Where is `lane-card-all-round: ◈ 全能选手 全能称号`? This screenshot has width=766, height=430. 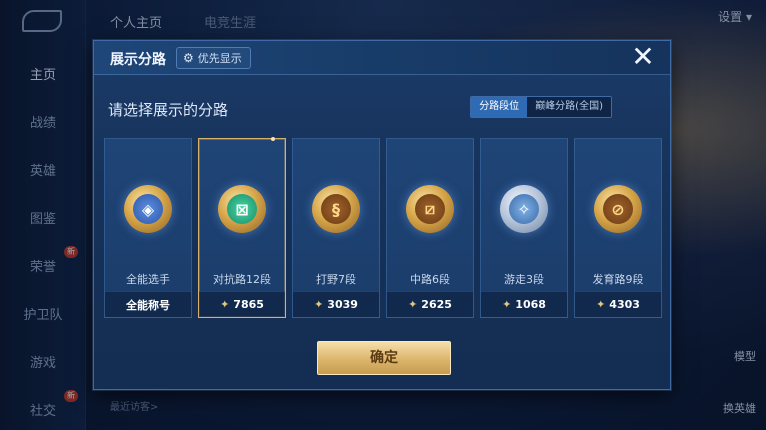 lane-card-all-round: ◈ 全能选手 全能称号 is located at coordinates (148, 228).